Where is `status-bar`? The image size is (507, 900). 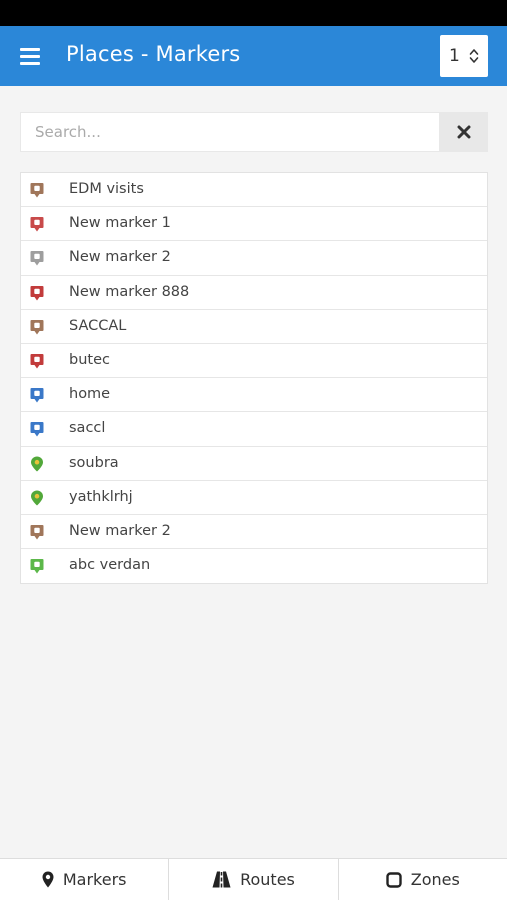
status-bar is located at coordinates (253, 13).